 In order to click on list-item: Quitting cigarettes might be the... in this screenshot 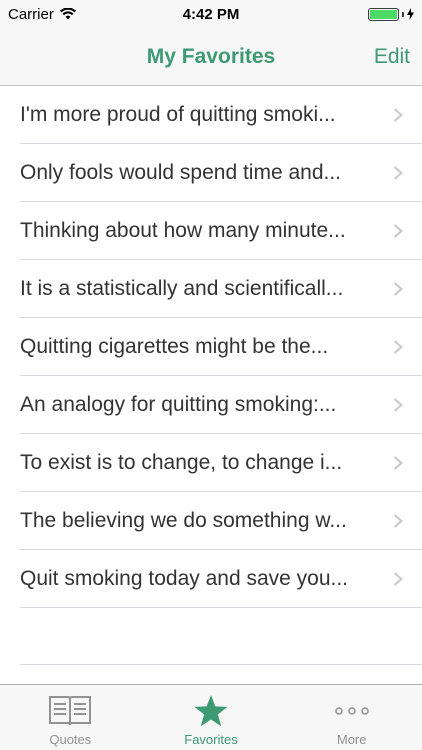, I will do `click(221, 347)`.